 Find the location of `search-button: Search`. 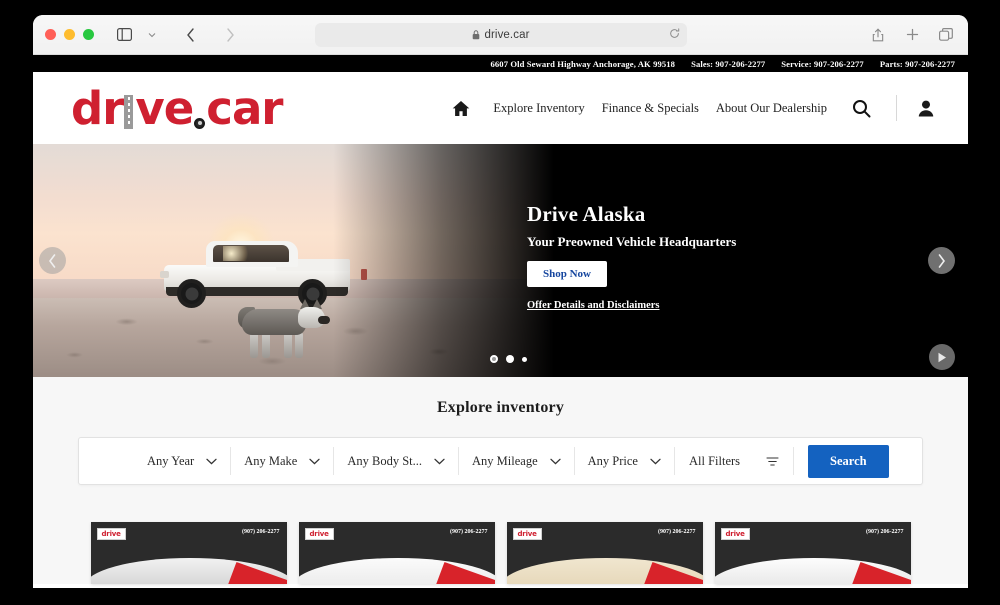

search-button: Search is located at coordinates (848, 461).